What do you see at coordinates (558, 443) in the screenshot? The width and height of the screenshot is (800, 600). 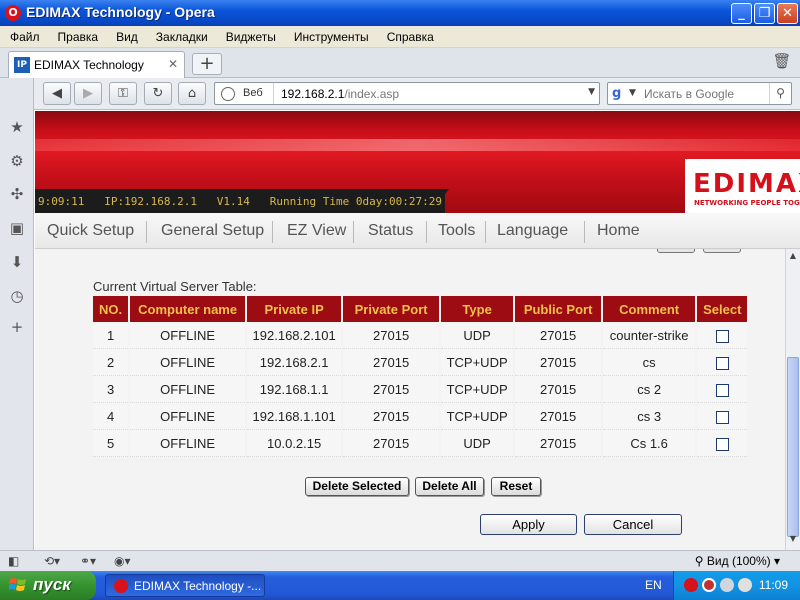 I see `cell-public-port: 27015` at bounding box center [558, 443].